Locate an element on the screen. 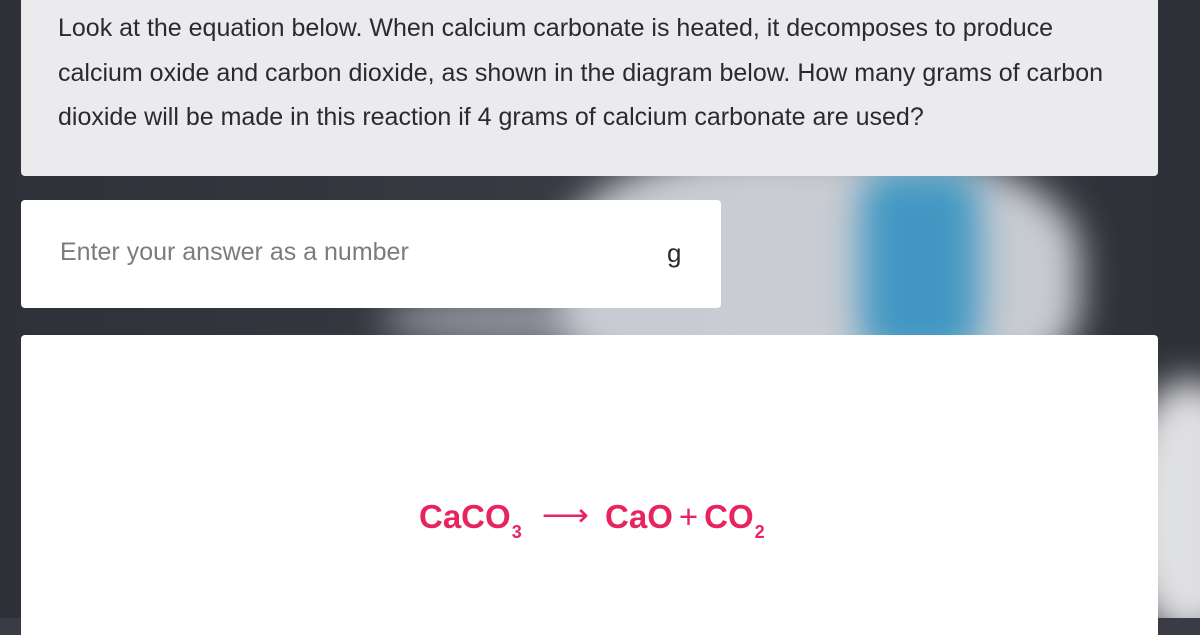  product-2-subscript: 2 is located at coordinates (759, 532).